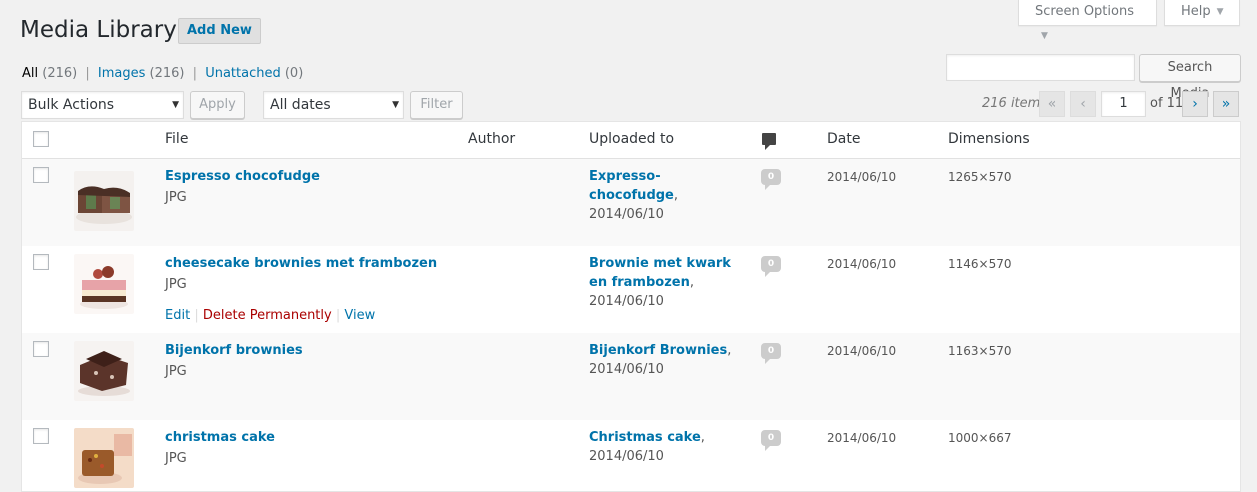 Image resolution: width=1257 pixels, height=492 pixels. I want to click on view-all-count: (216), so click(60, 73).